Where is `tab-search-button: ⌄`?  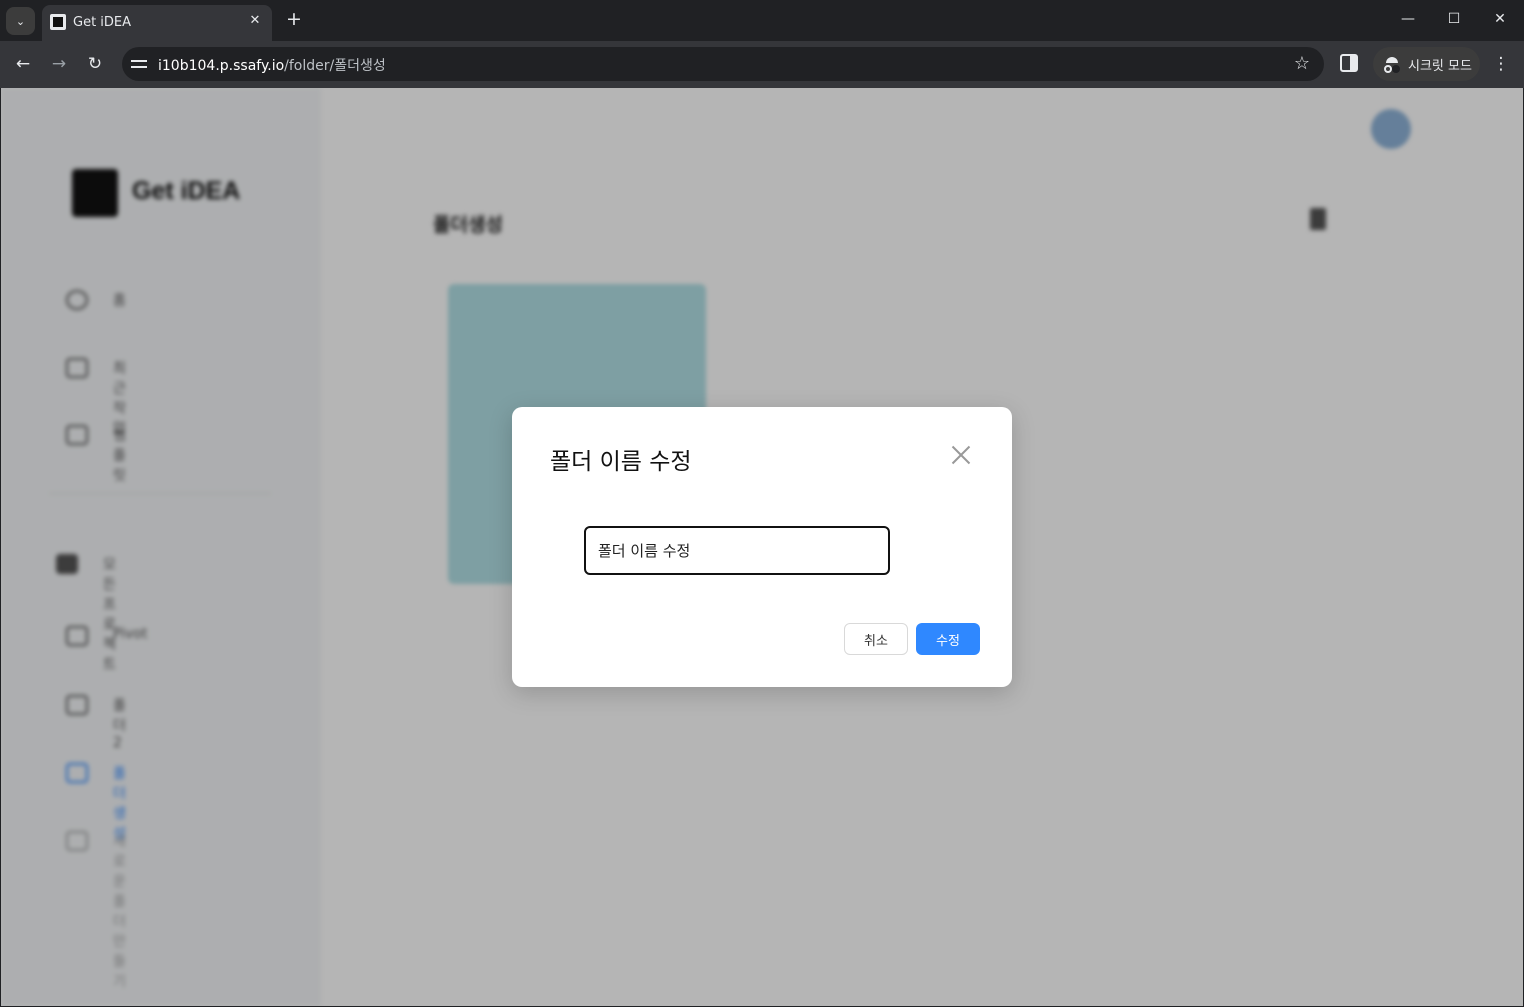
tab-search-button: ⌄ is located at coordinates (20, 21).